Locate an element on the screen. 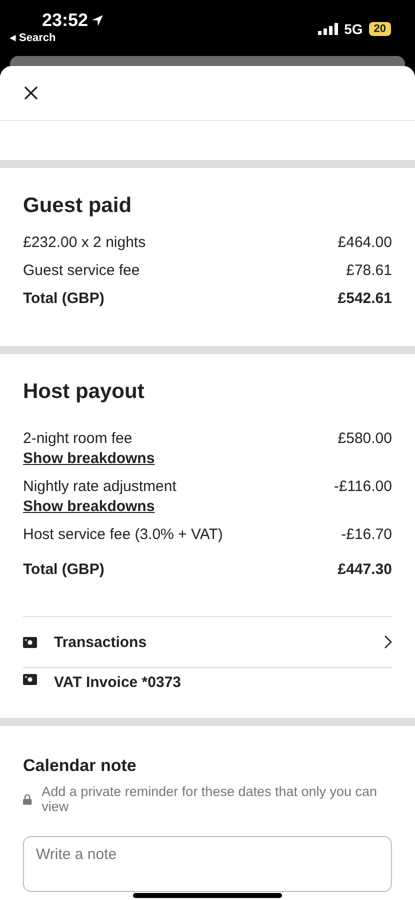  row-label: £232.00 x 2 nights is located at coordinates (84, 242).